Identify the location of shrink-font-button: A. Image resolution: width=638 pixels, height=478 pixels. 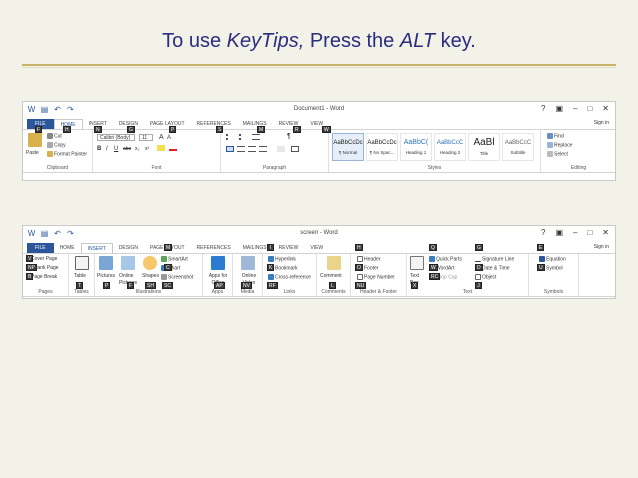
(169, 138).